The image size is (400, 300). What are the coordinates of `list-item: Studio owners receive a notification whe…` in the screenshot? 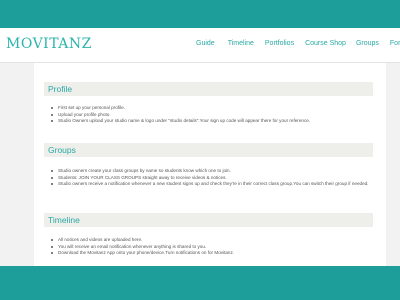 It's located at (213, 184).